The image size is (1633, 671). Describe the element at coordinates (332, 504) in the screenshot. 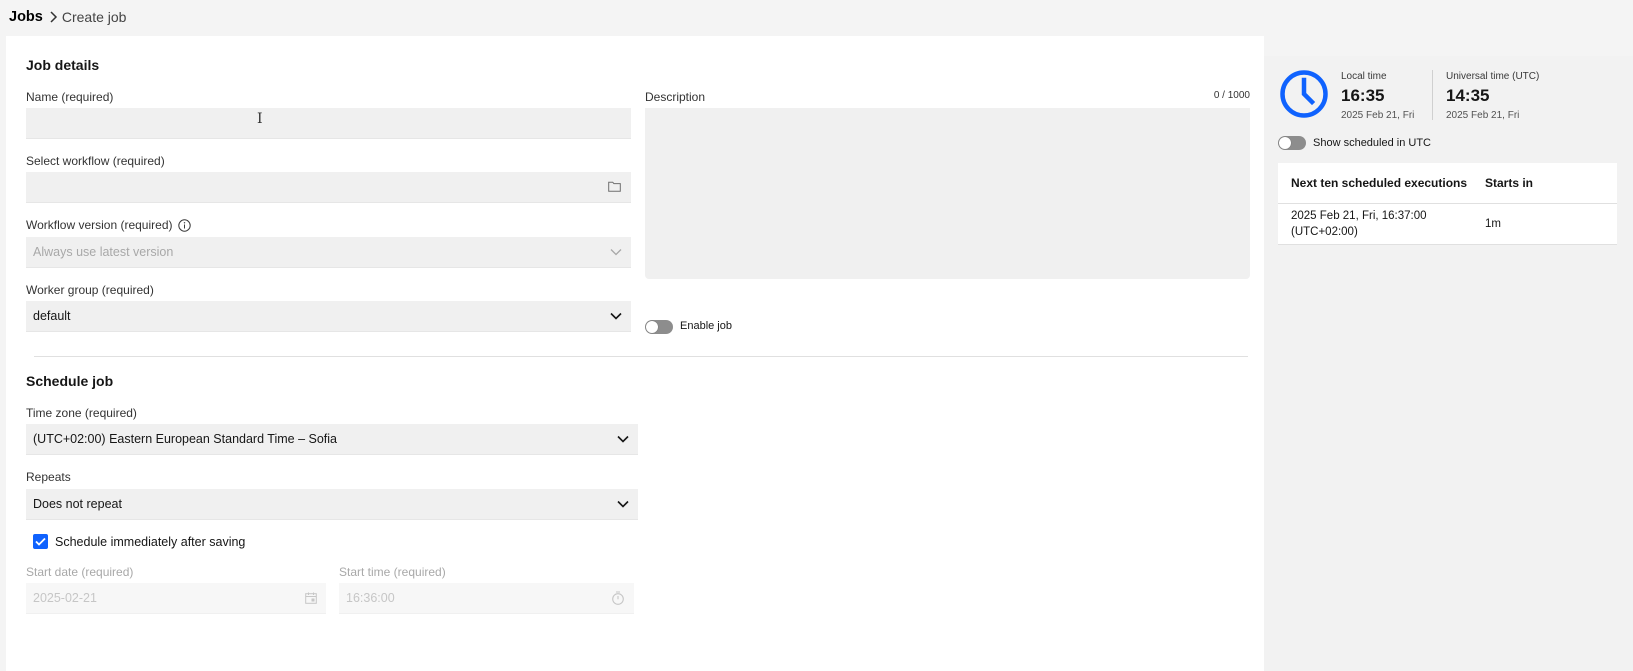

I see `repeats-select: Does not repeat` at that location.